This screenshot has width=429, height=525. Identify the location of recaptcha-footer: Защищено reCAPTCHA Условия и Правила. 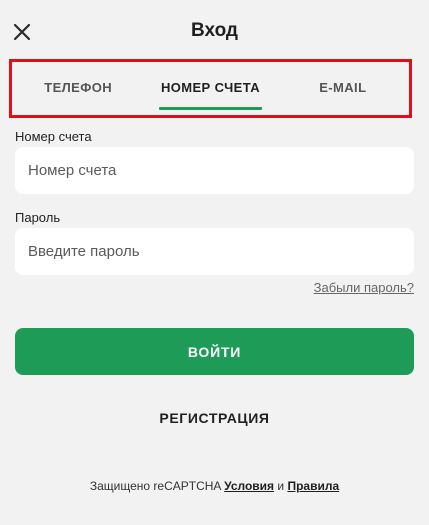
(214, 486).